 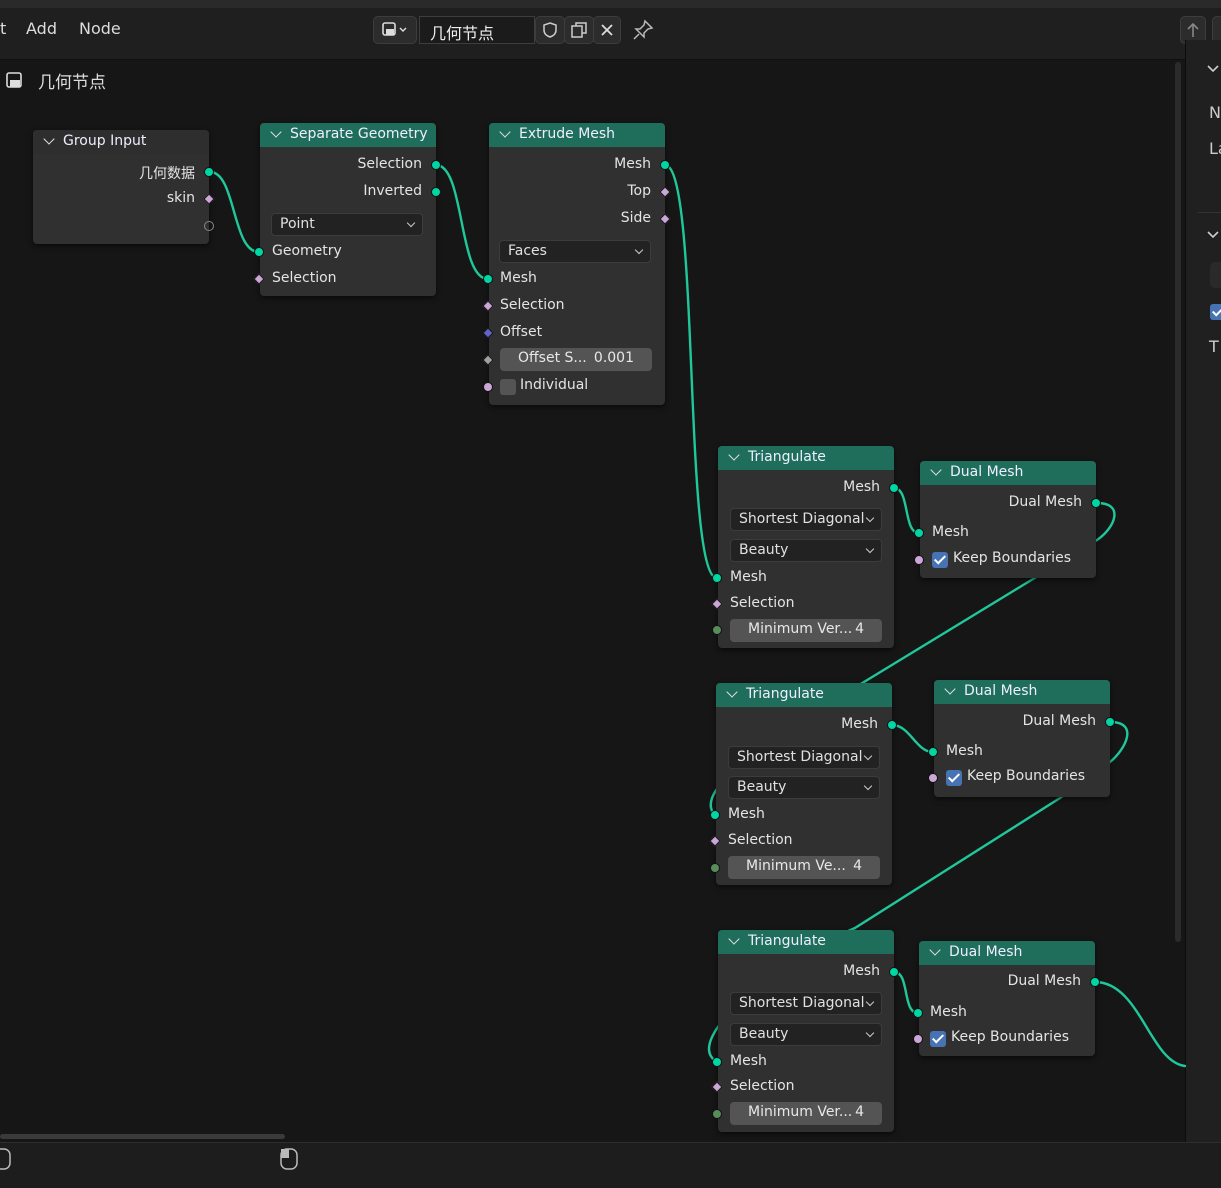 I want to click on offset-scale-field: Offset S... 0.001, so click(x=576, y=359).